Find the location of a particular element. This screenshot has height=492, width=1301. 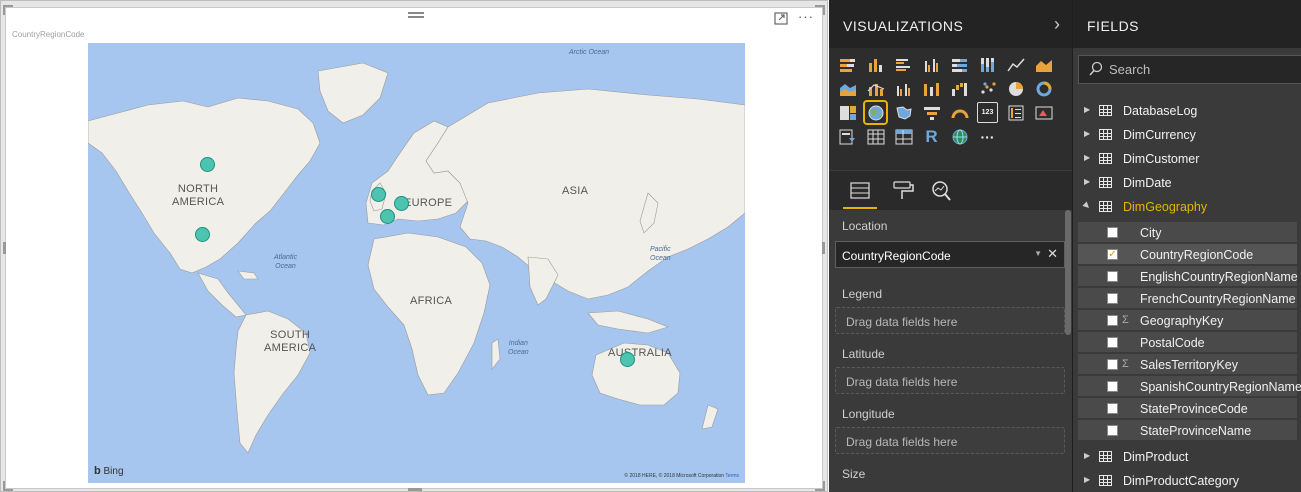

field-row: StateProvinceCode is located at coordinates (1187, 408).